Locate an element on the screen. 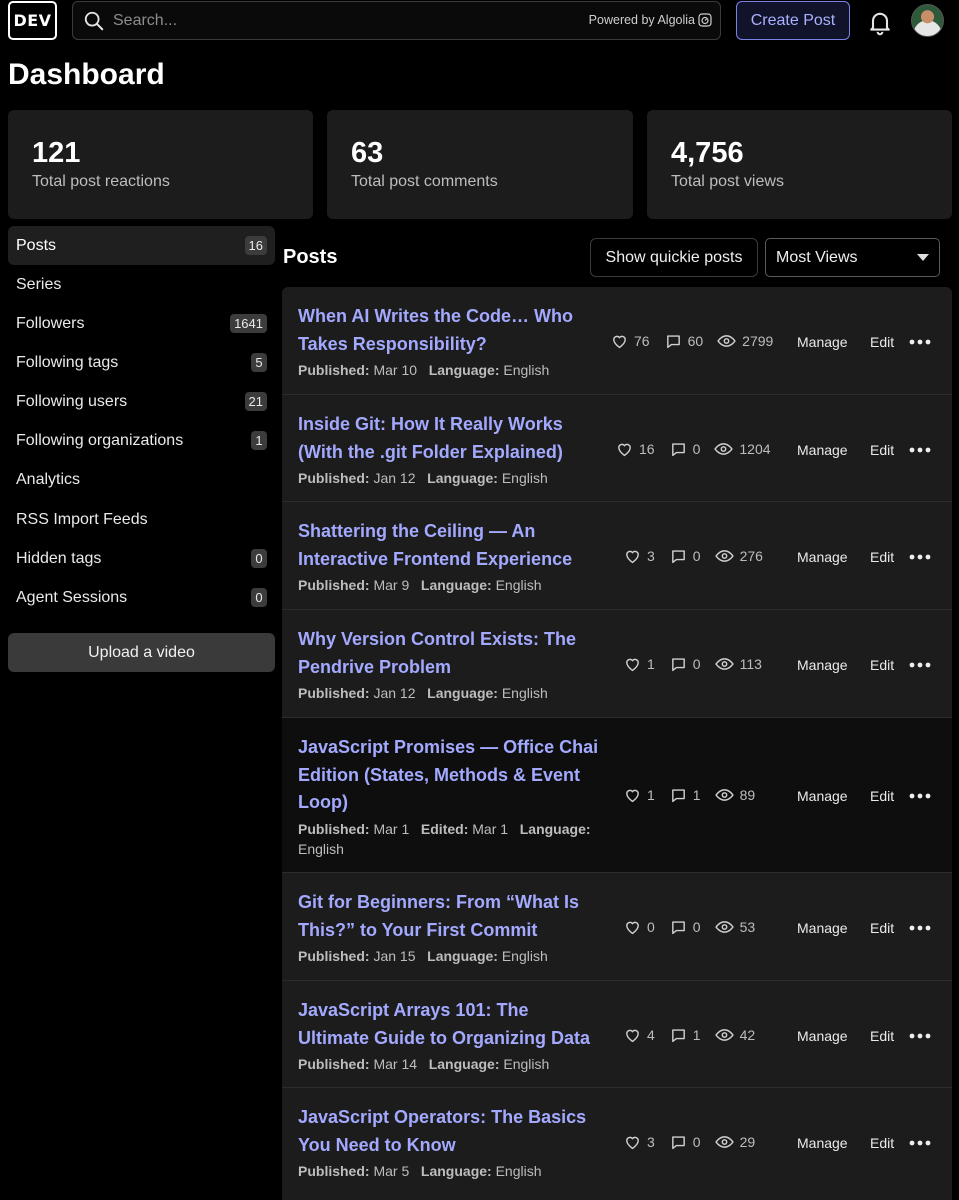 The height and width of the screenshot is (1200, 959). sidebar-item-label: Following organizations is located at coordinates (100, 440).